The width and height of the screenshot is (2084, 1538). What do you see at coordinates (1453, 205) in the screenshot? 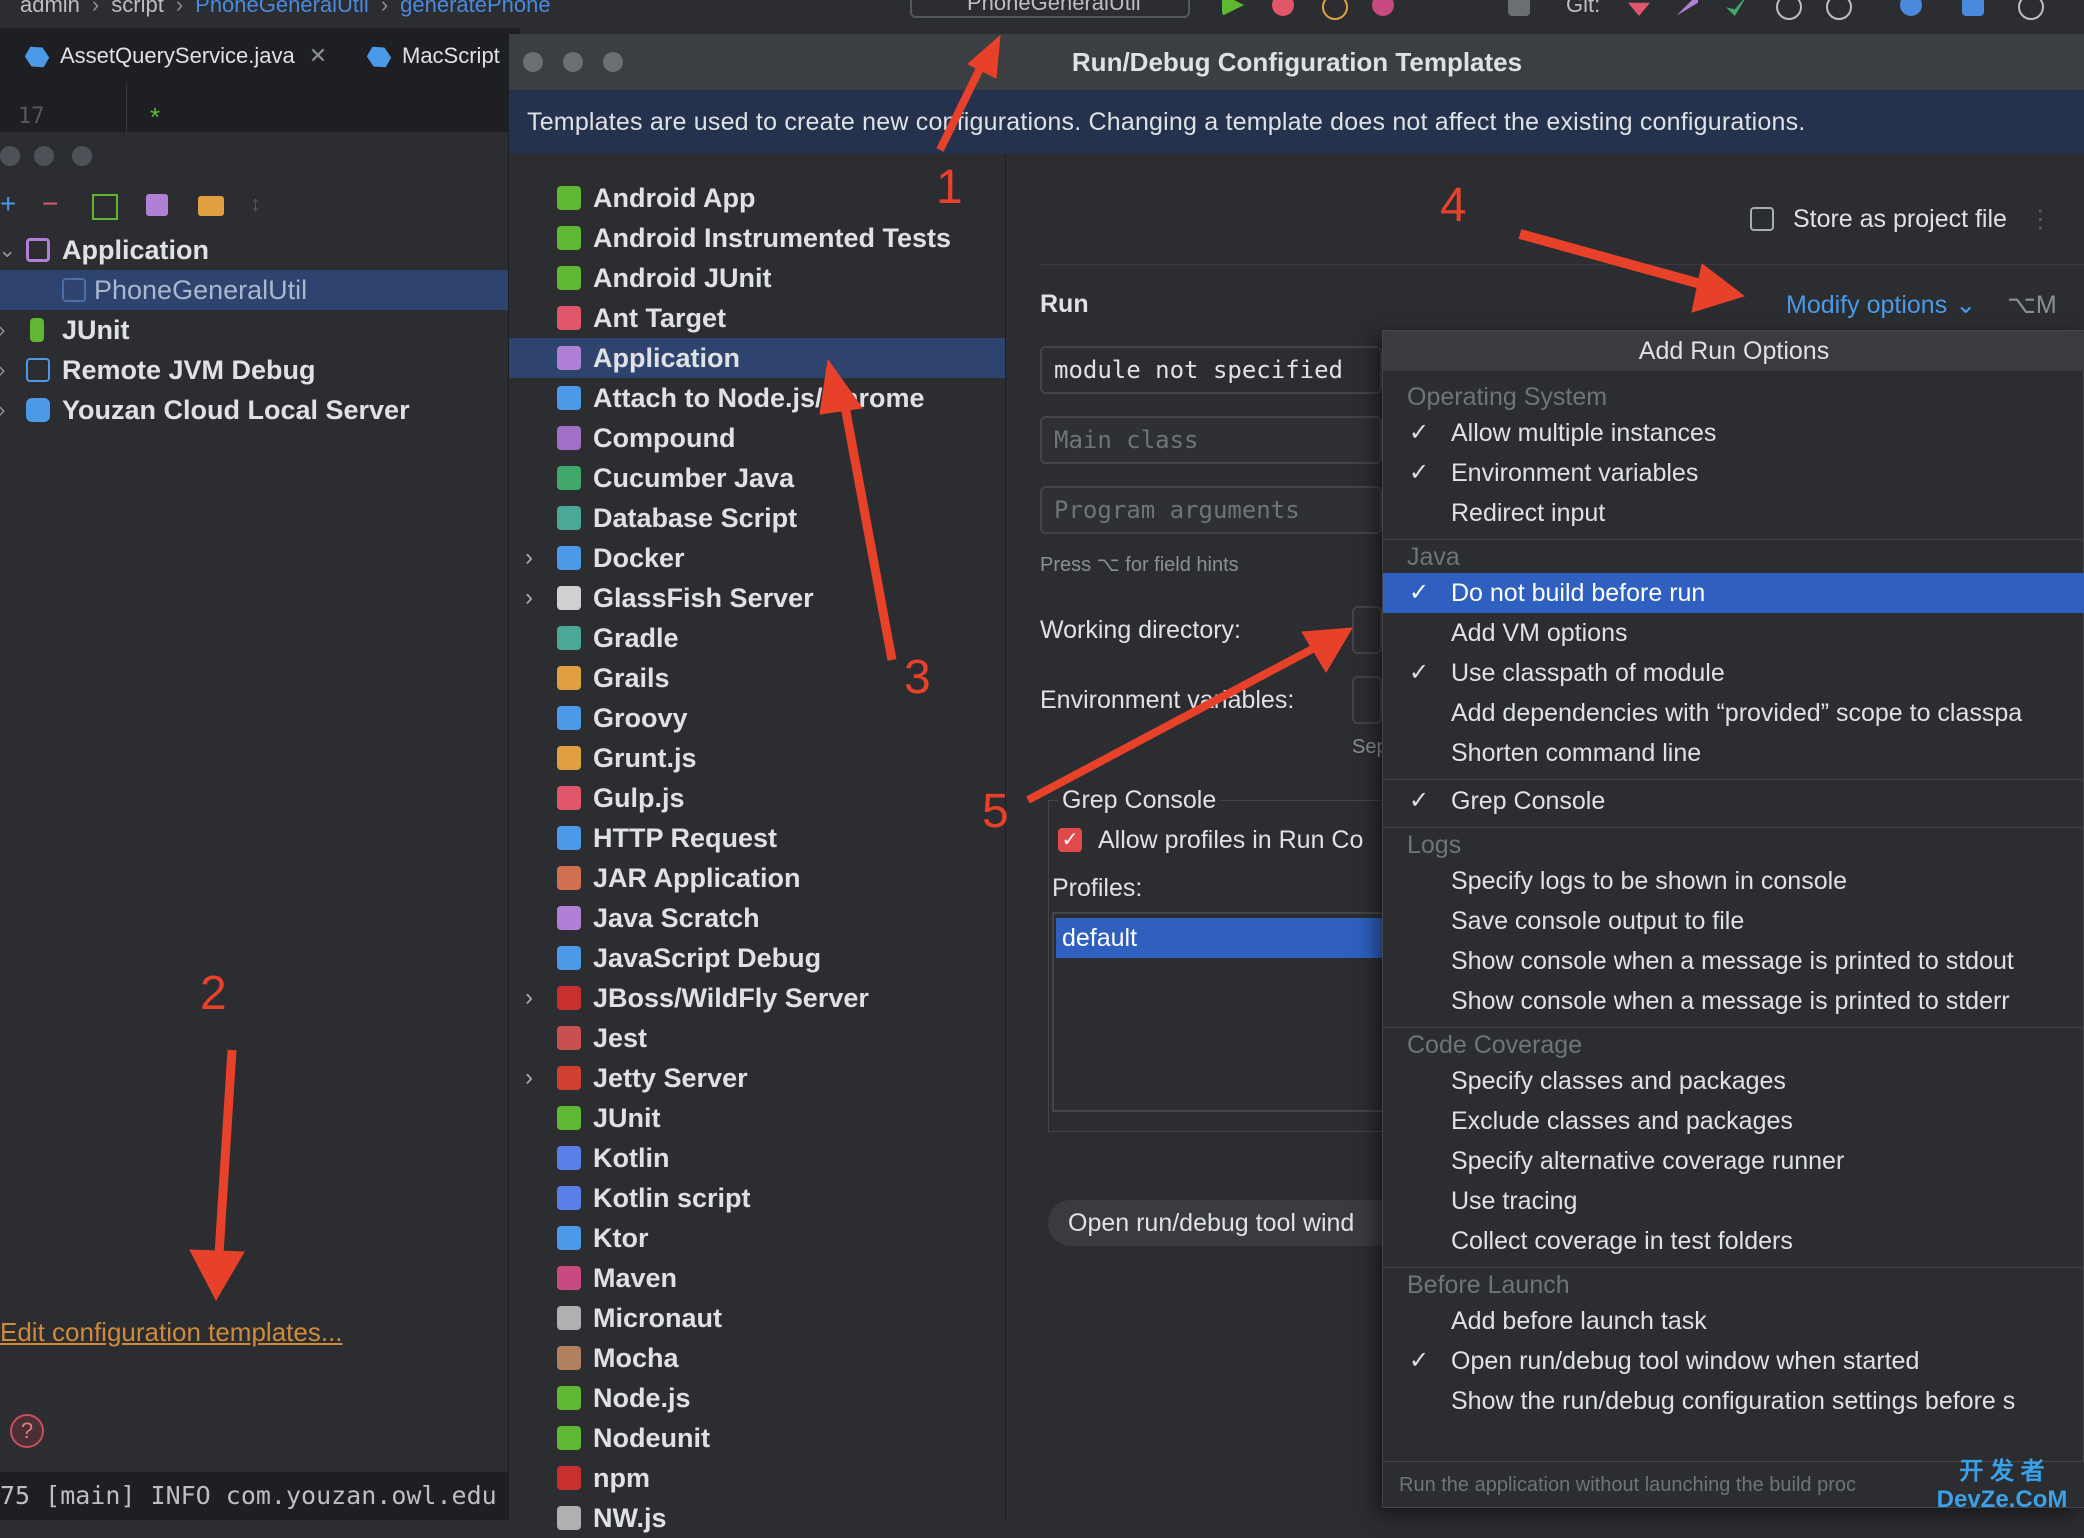
I see `annotation-number: 4` at bounding box center [1453, 205].